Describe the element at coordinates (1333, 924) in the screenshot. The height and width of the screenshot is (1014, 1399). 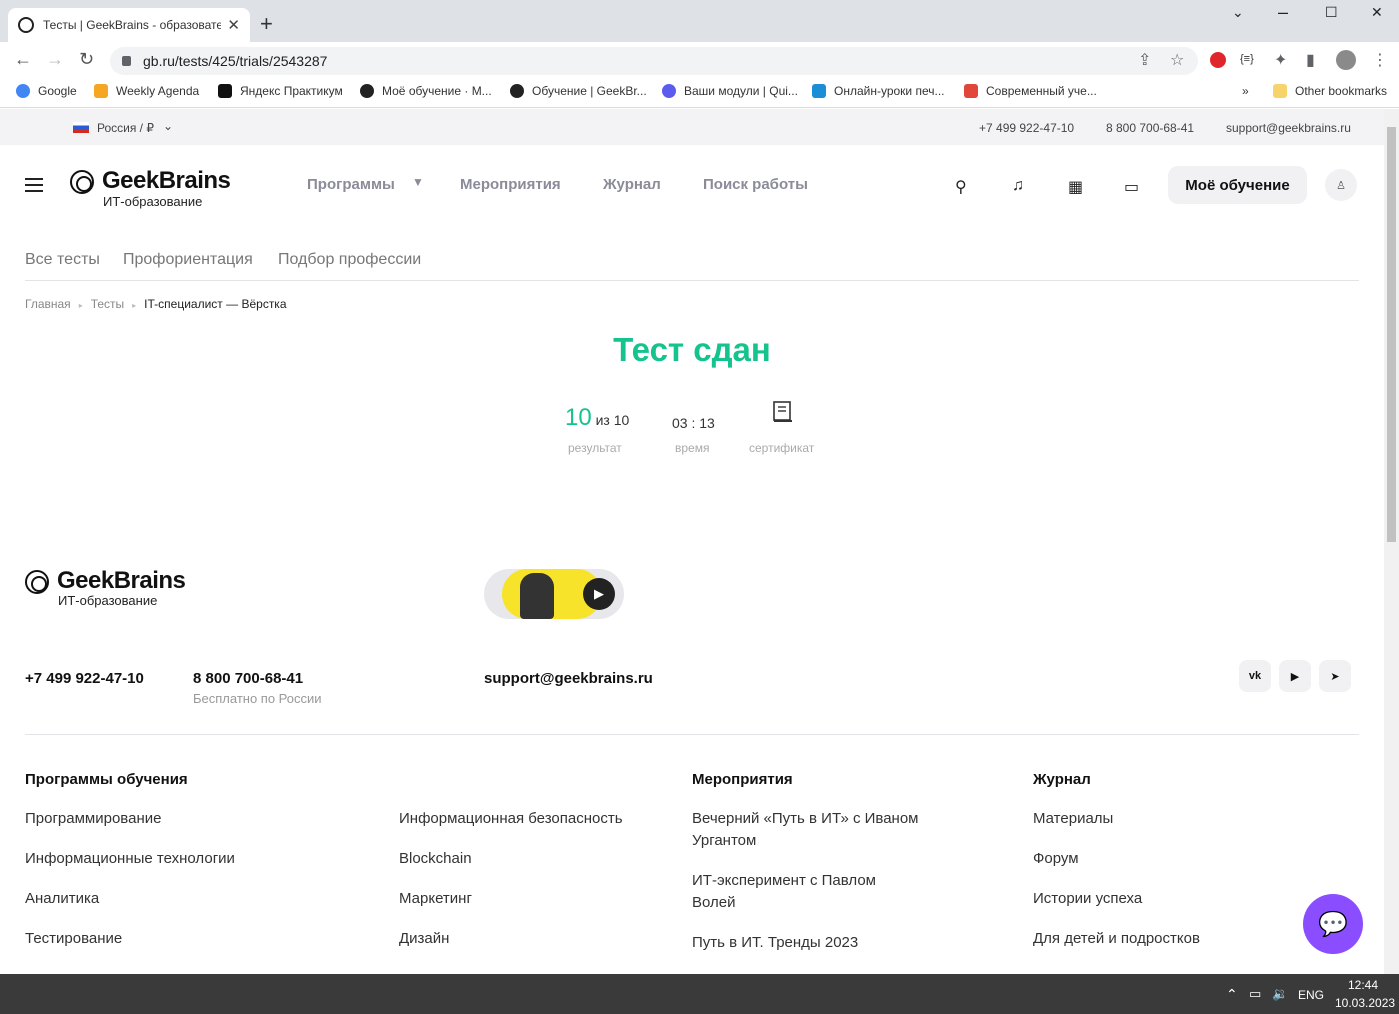
I see `support-chat-button: 💬` at that location.